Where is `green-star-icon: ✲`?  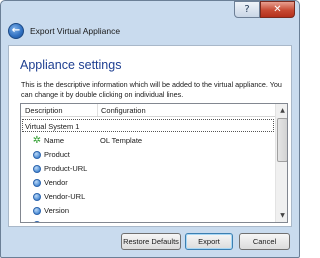 green-star-icon: ✲ is located at coordinates (37, 140).